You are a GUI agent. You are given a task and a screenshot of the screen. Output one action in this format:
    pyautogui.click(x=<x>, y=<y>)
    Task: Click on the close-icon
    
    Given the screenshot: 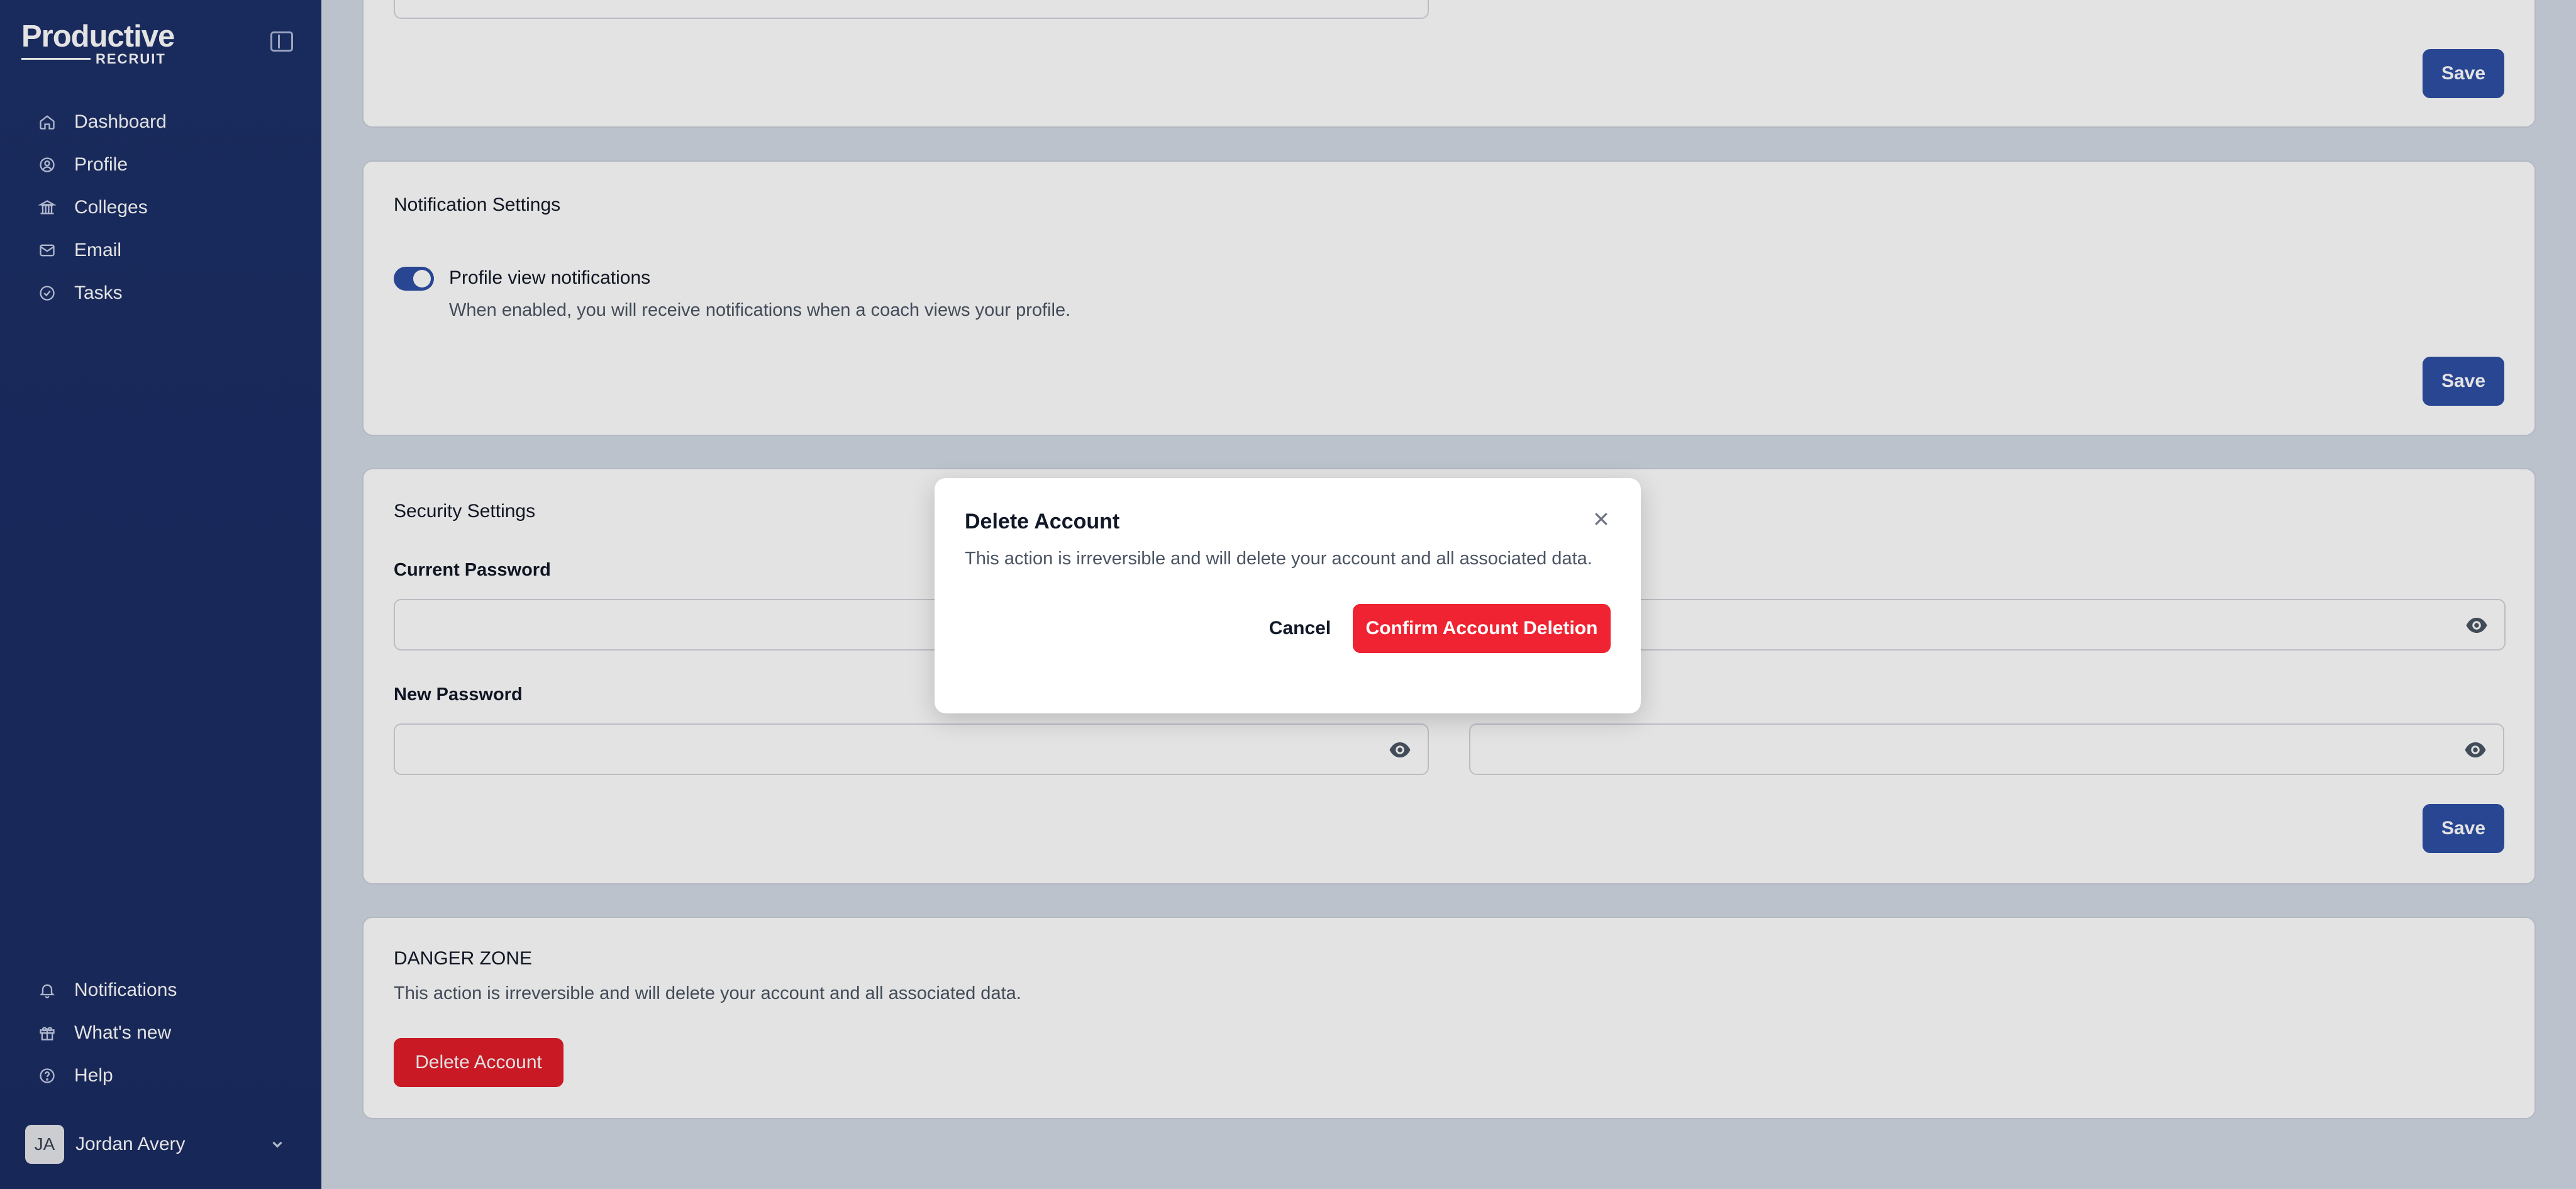 What is the action you would take?
    pyautogui.click(x=1601, y=519)
    